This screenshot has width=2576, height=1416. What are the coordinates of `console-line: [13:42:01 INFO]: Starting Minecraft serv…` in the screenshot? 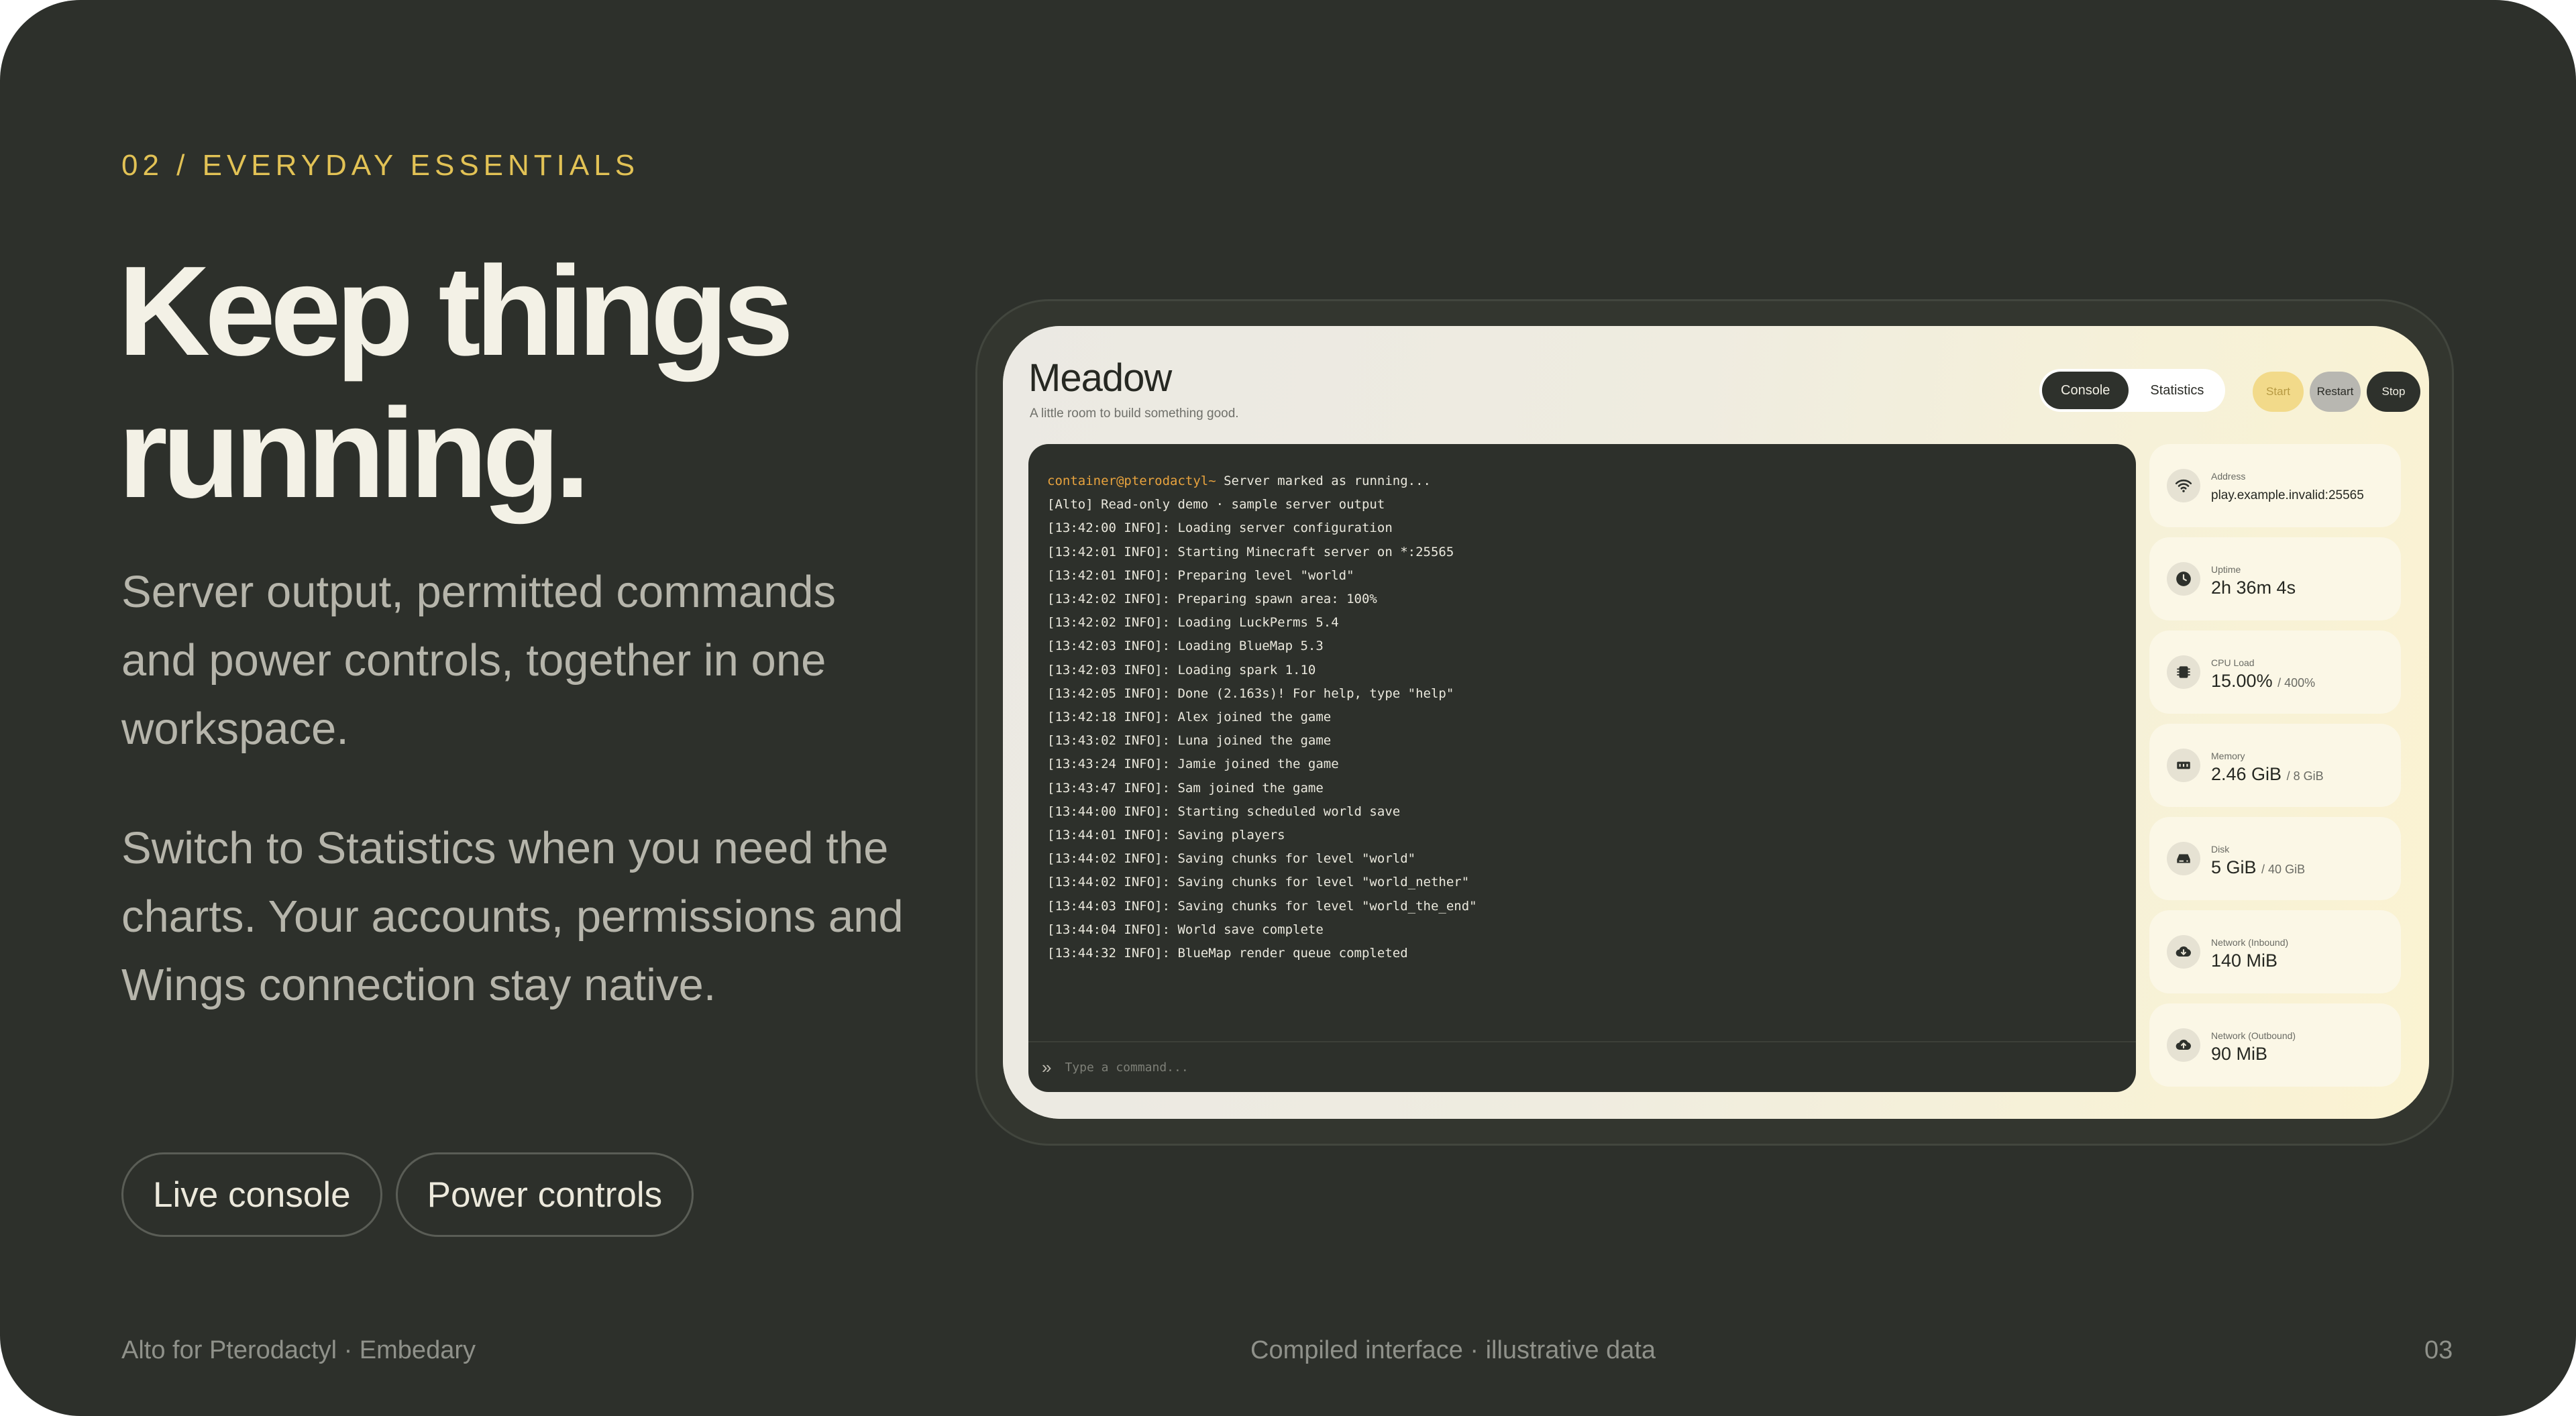 It's located at (1250, 552).